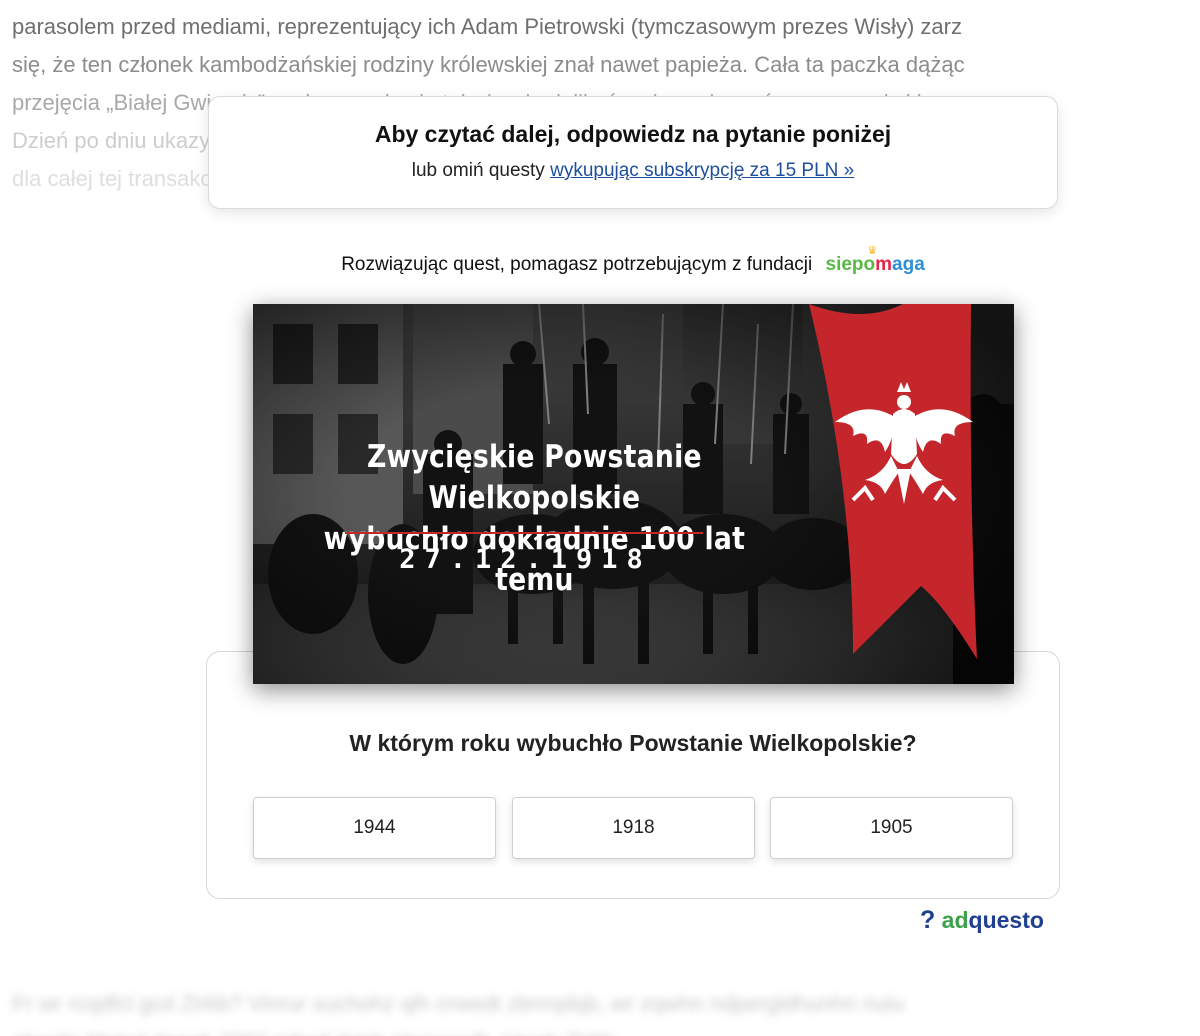  I want to click on banner-headline-line: Zwycięskie Powstanie Wielkopolskie, so click(534, 477).